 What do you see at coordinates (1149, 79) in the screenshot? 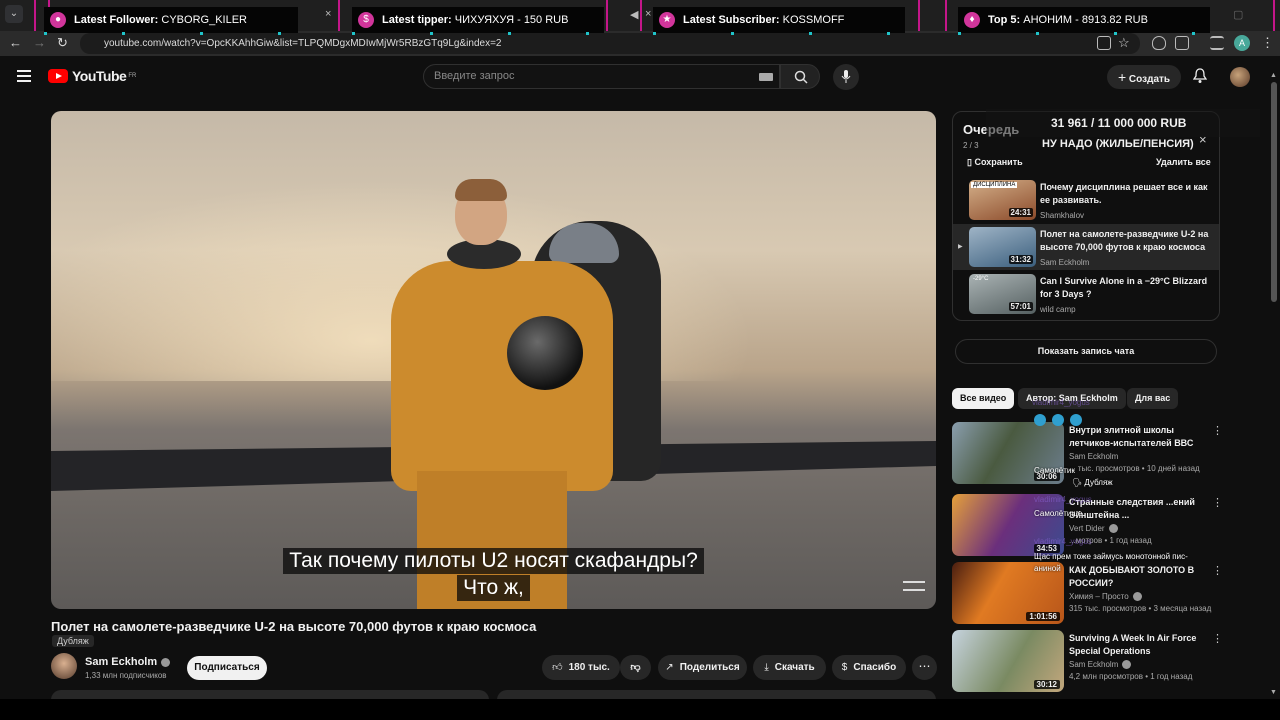
I see `create-label: Создать` at bounding box center [1149, 79].